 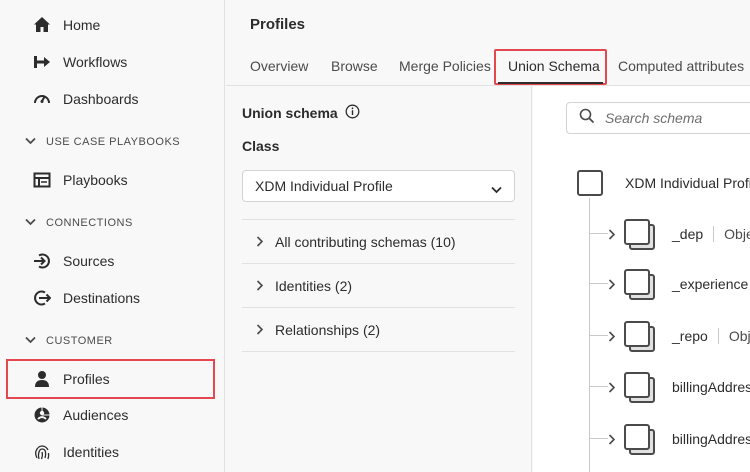 What do you see at coordinates (687, 183) in the screenshot?
I see `root-node-label: XDM Individual Profile` at bounding box center [687, 183].